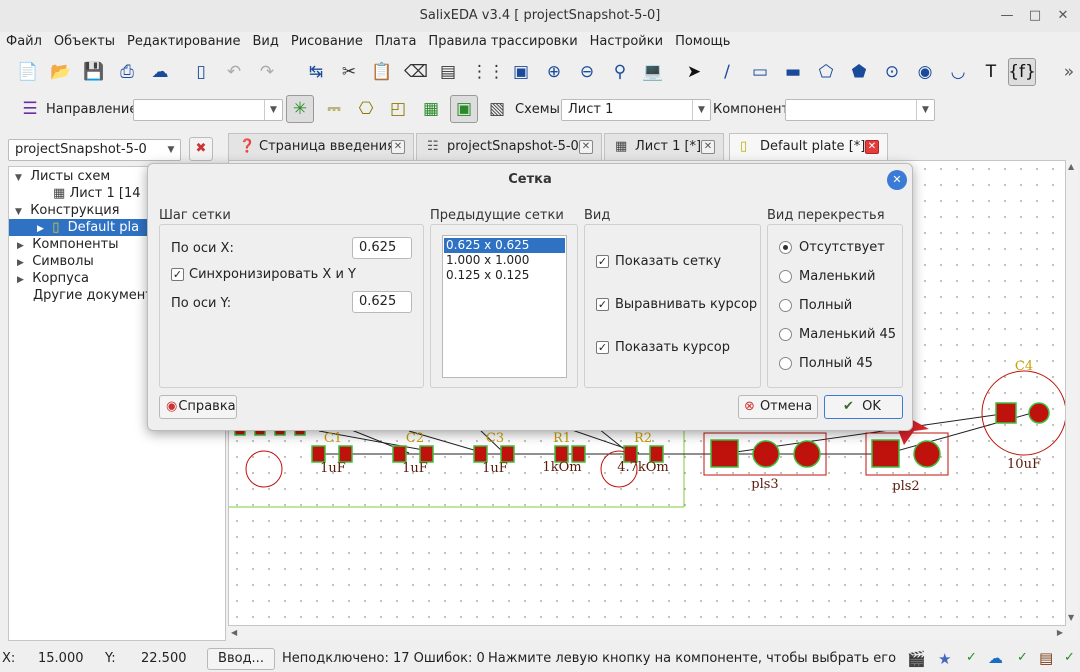  What do you see at coordinates (349, 72) in the screenshot?
I see `cut-icon: ✂` at bounding box center [349, 72].